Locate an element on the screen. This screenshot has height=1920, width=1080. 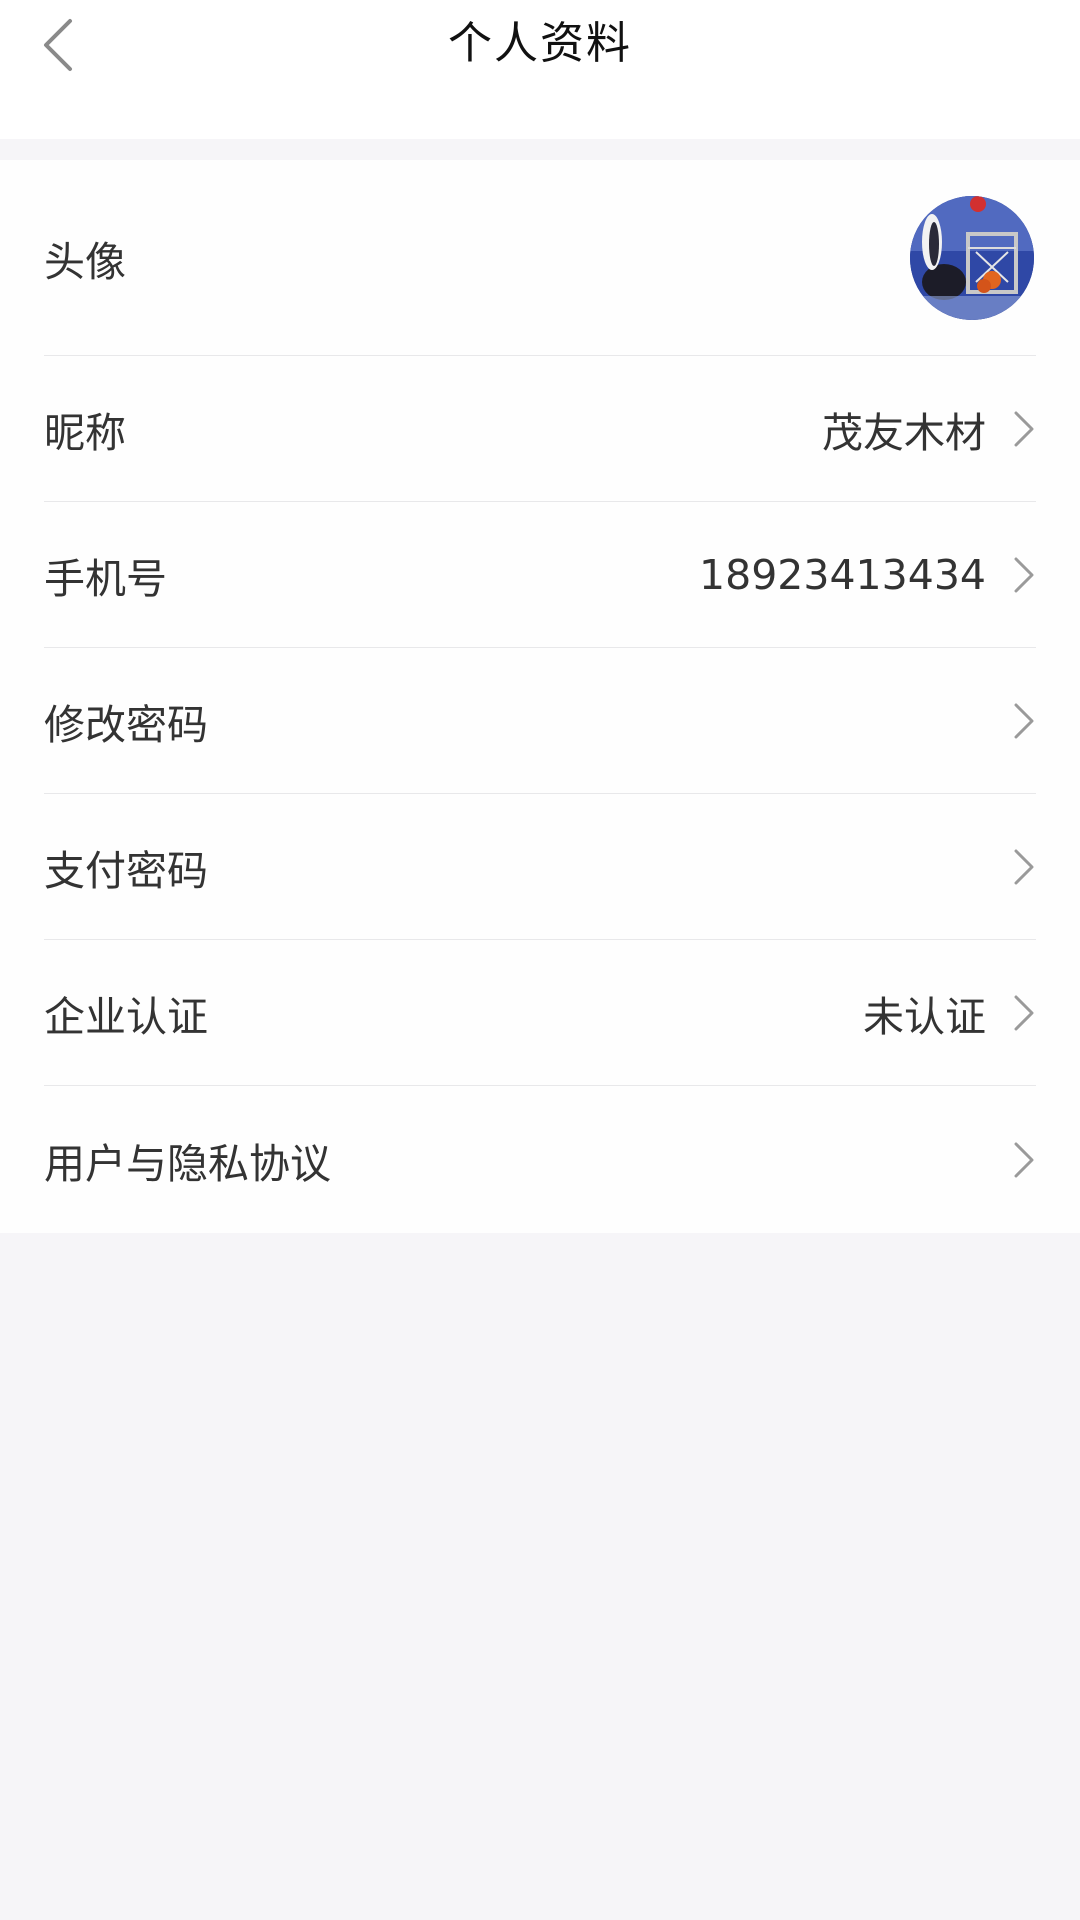
page-title: 个人资料 is located at coordinates (540, 43).